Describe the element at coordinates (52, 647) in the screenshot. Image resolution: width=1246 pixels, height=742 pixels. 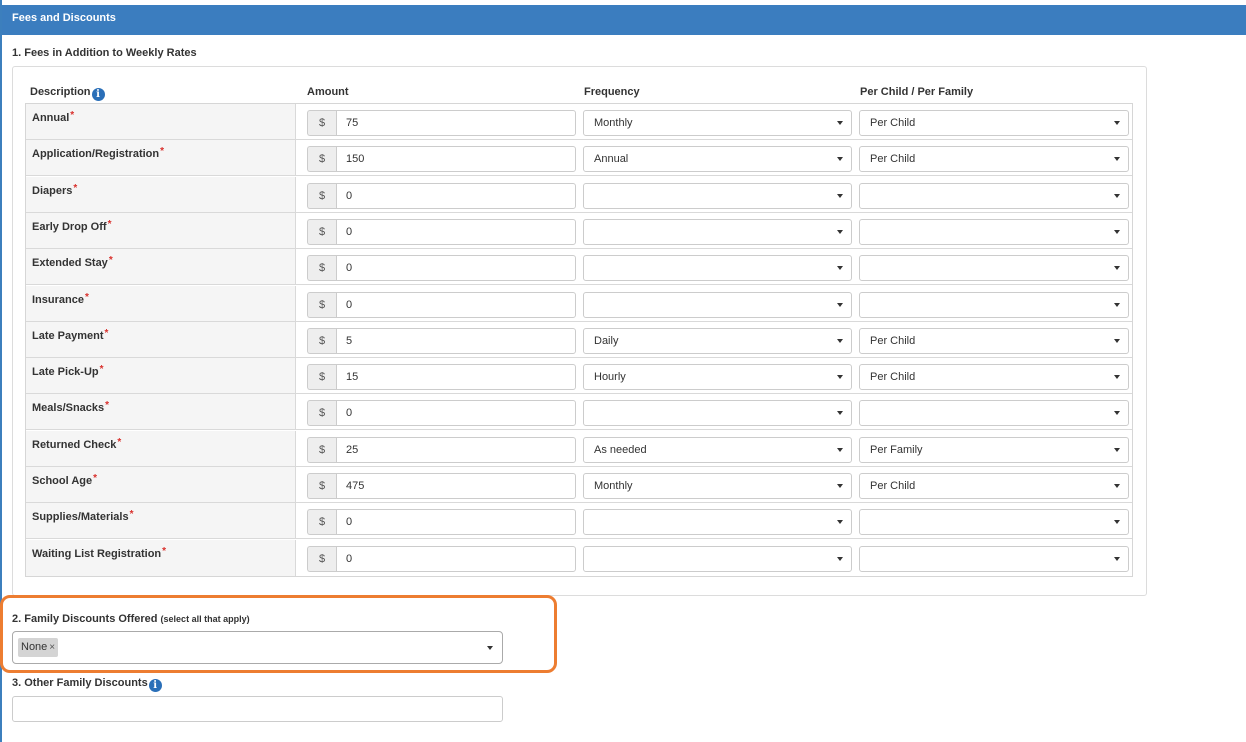
I see `remove-tag-icon: ×` at that location.